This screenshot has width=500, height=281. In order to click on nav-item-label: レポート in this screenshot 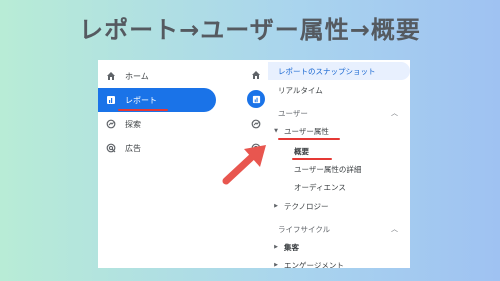, I will do `click(141, 100)`.